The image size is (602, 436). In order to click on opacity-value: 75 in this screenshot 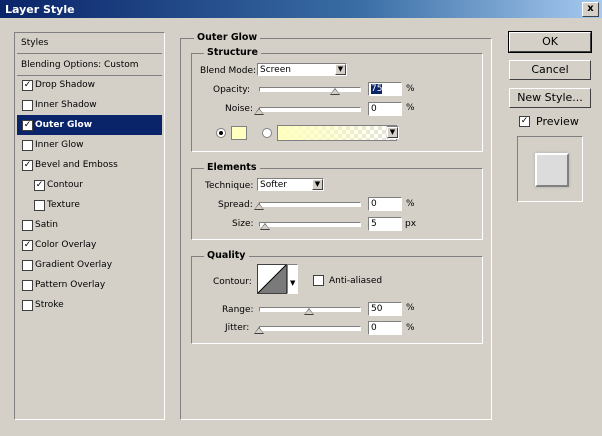, I will do `click(377, 89)`.